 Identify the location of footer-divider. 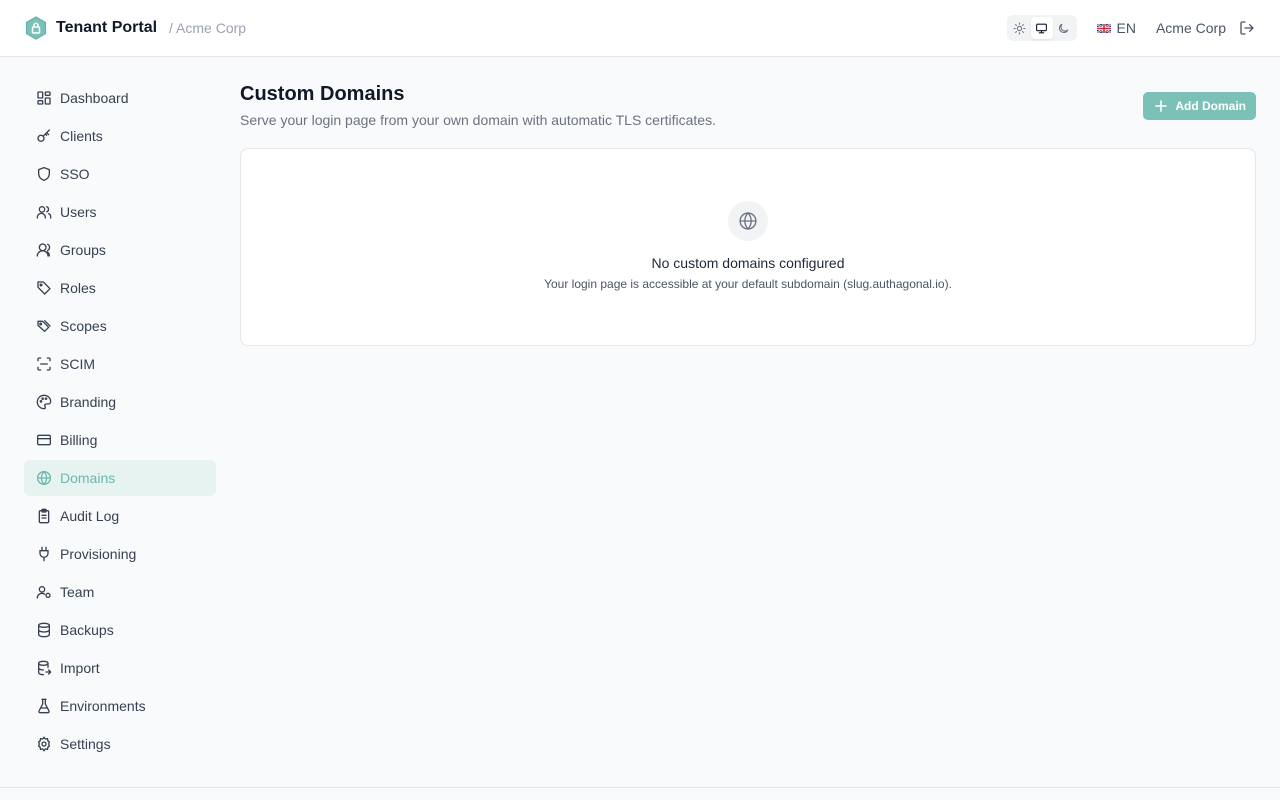
(640, 787).